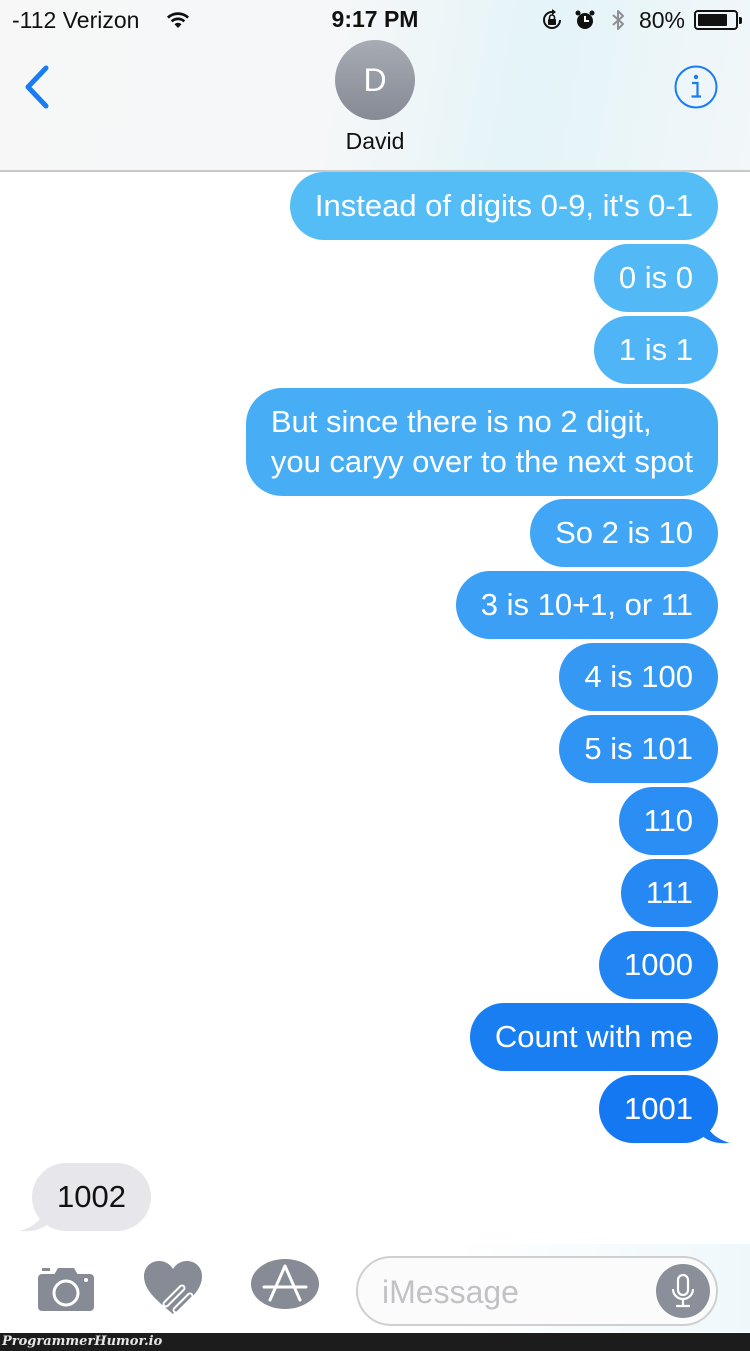 The height and width of the screenshot is (1351, 750). I want to click on top-bar: -112 Verizon 9:17 PM 80% D David, so click(375, 86).